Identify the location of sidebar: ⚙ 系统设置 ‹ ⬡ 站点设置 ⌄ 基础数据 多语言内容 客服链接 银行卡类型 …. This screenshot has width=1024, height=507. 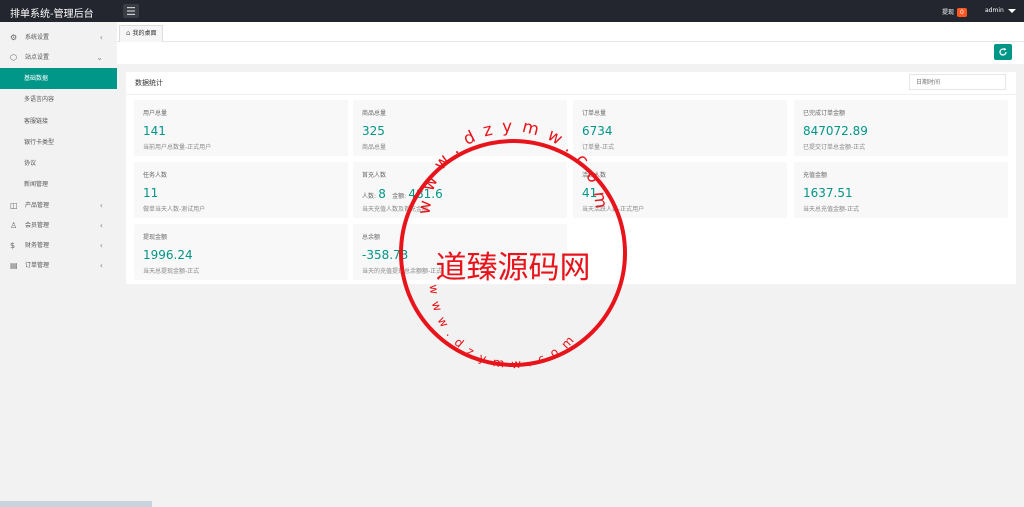
(58, 264).